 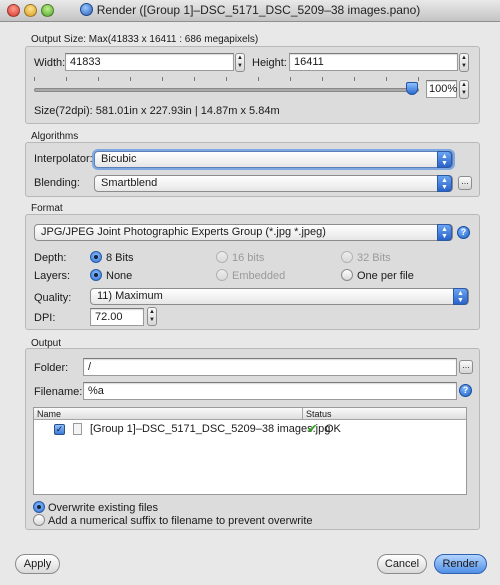 I want to click on filename-help-icon: ?, so click(x=465, y=390).